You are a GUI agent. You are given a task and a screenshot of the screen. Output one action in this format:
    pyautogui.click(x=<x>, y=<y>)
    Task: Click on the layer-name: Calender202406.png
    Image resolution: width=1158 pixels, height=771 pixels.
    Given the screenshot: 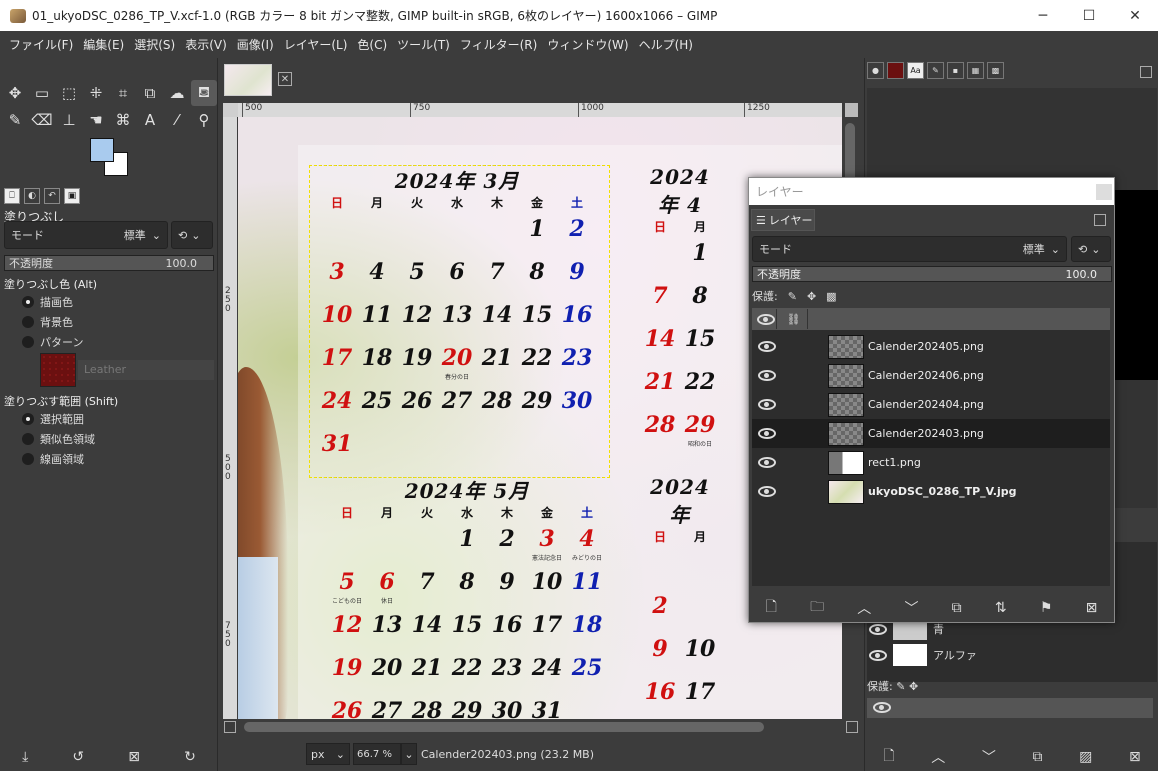 What is the action you would take?
    pyautogui.click(x=926, y=375)
    